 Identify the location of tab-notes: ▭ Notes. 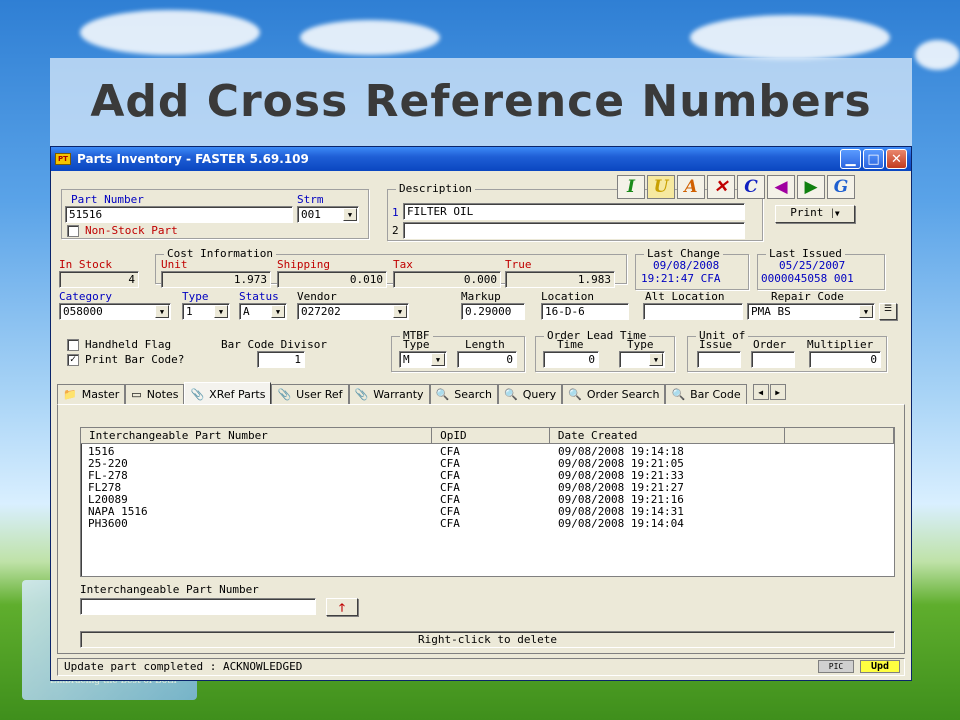
(155, 394).